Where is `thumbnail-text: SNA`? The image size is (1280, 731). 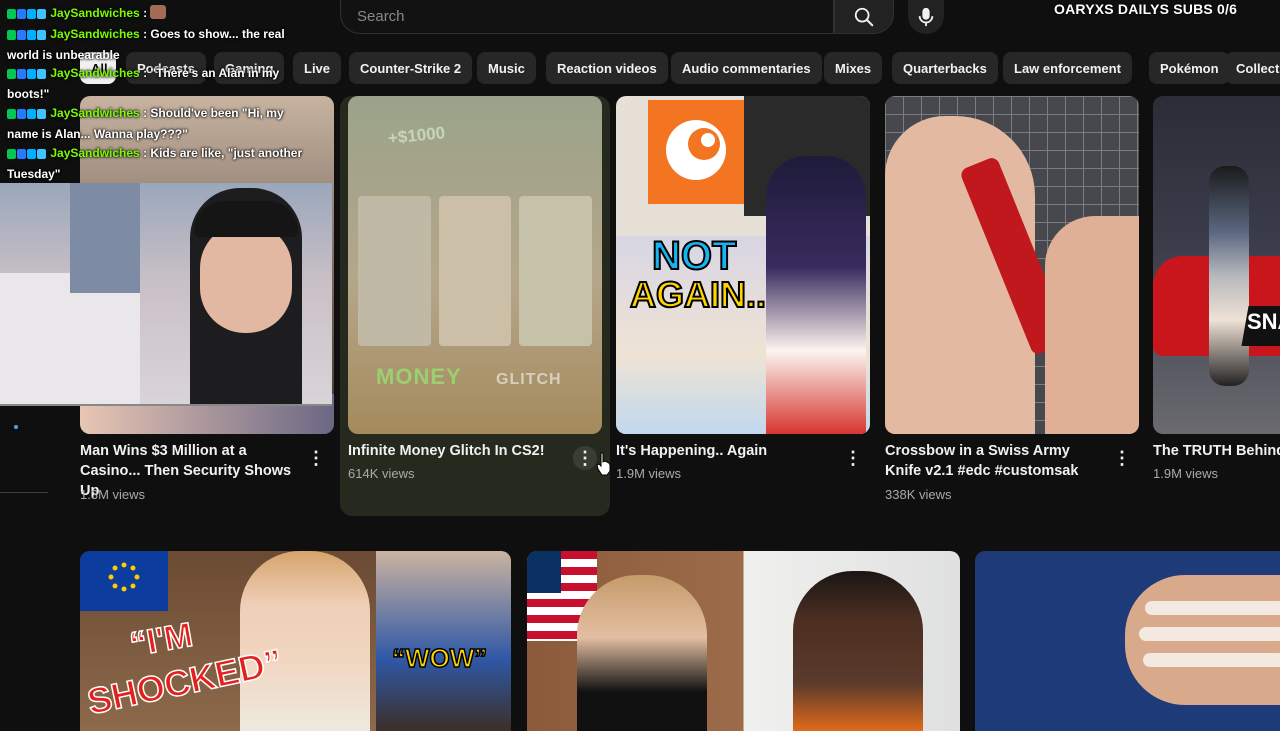 thumbnail-text: SNA is located at coordinates (1263, 321).